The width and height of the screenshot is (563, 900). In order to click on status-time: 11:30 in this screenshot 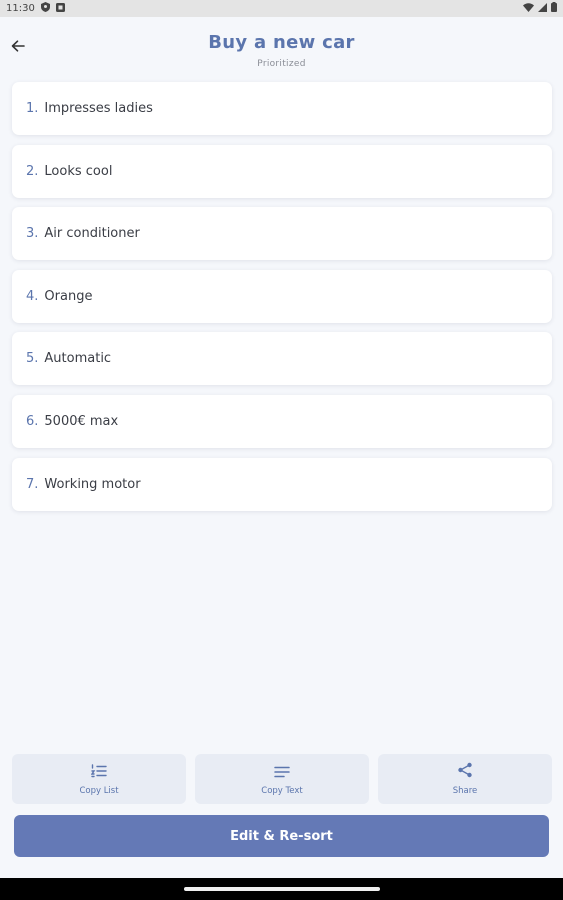, I will do `click(20, 8)`.